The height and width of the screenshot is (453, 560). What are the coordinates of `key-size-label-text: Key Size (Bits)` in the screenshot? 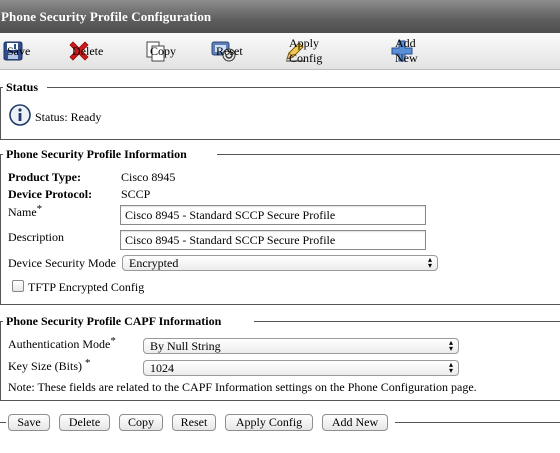 It's located at (45, 366).